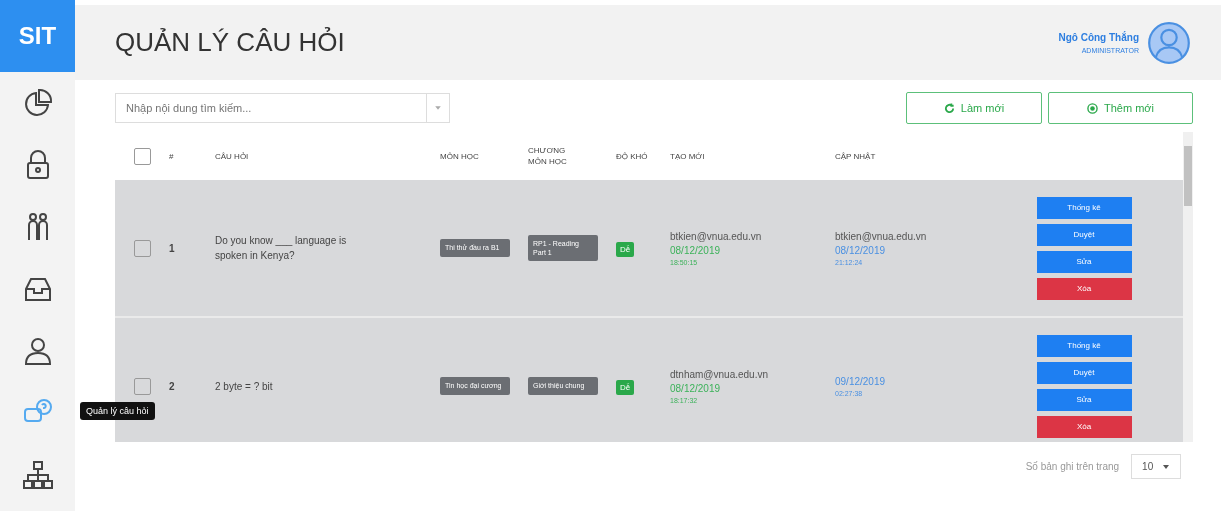 The height and width of the screenshot is (511, 1221). What do you see at coordinates (548, 156) in the screenshot?
I see `column-header: CHƯƠNG MÔN HỌC` at bounding box center [548, 156].